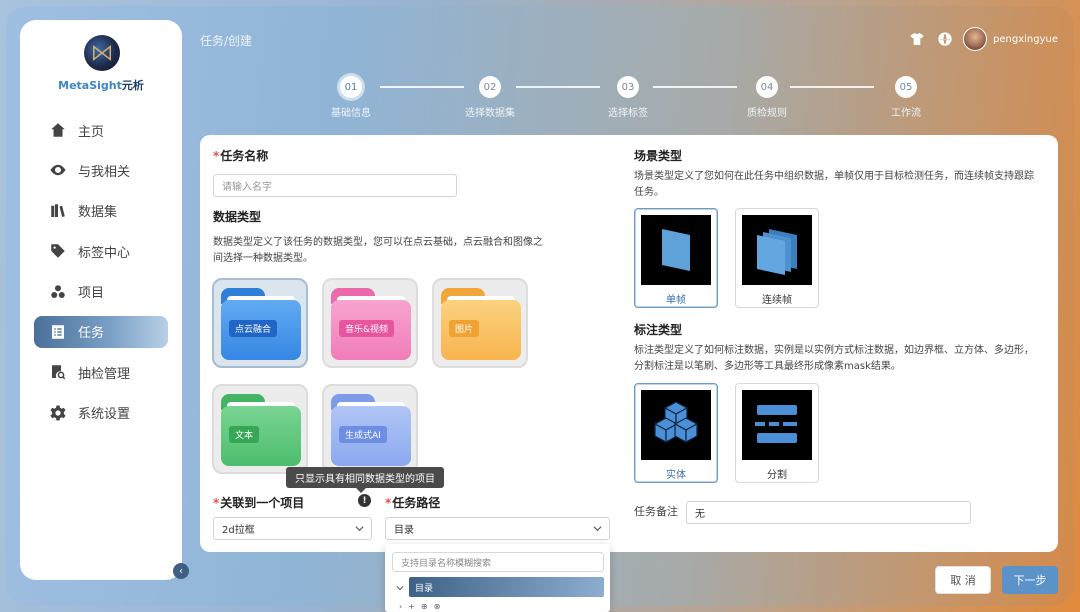 The image size is (1080, 612). I want to click on data-type-label: 图片, so click(464, 328).